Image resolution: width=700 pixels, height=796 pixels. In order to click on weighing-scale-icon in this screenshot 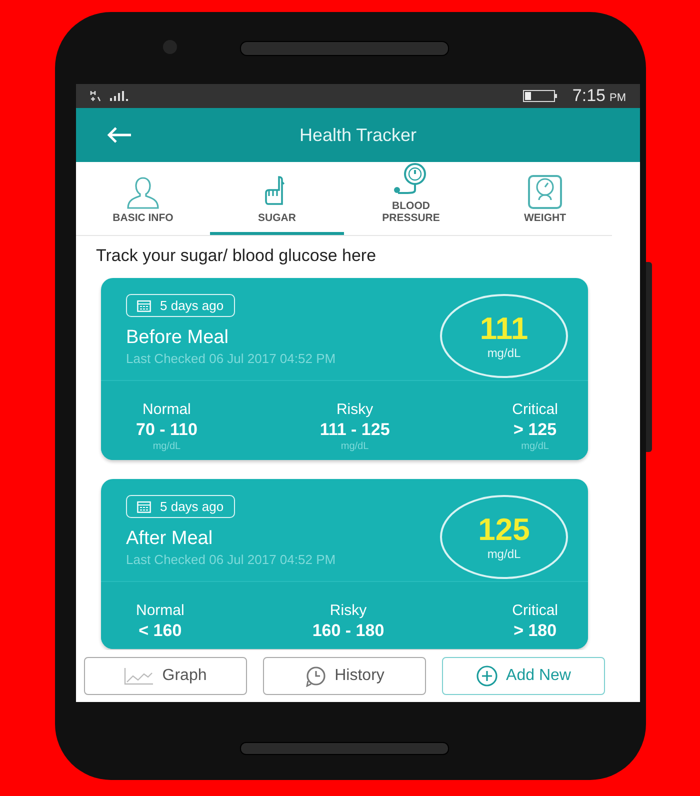, I will do `click(545, 192)`.